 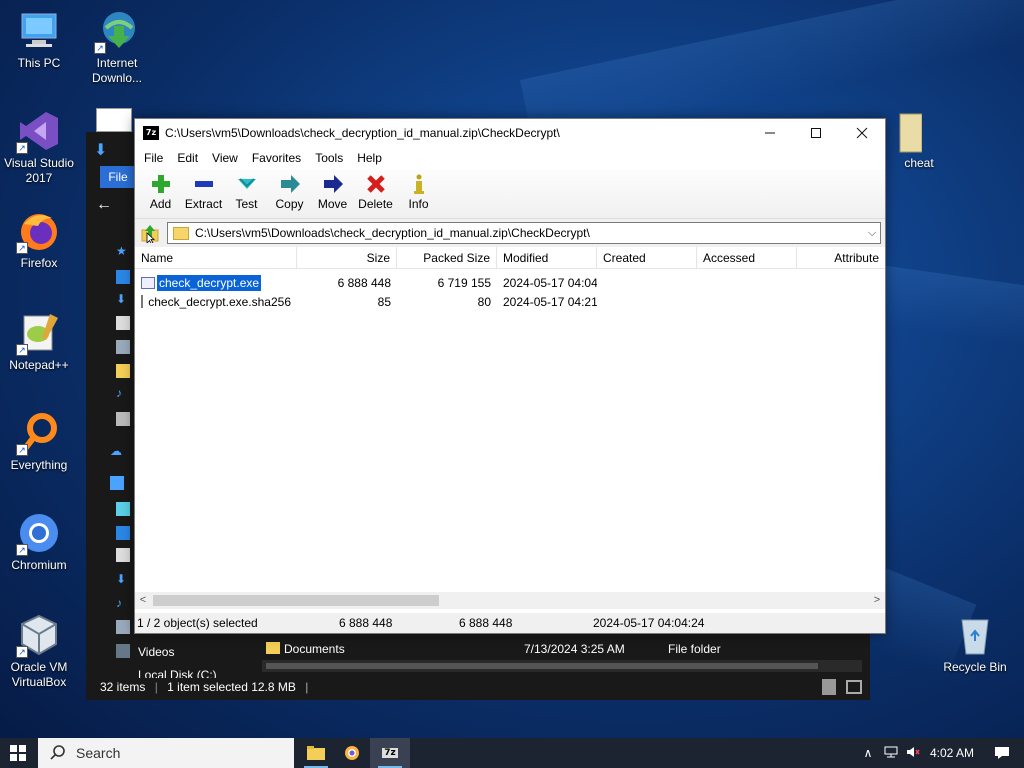 What do you see at coordinates (369, 158) in the screenshot?
I see `menu-help: Help` at bounding box center [369, 158].